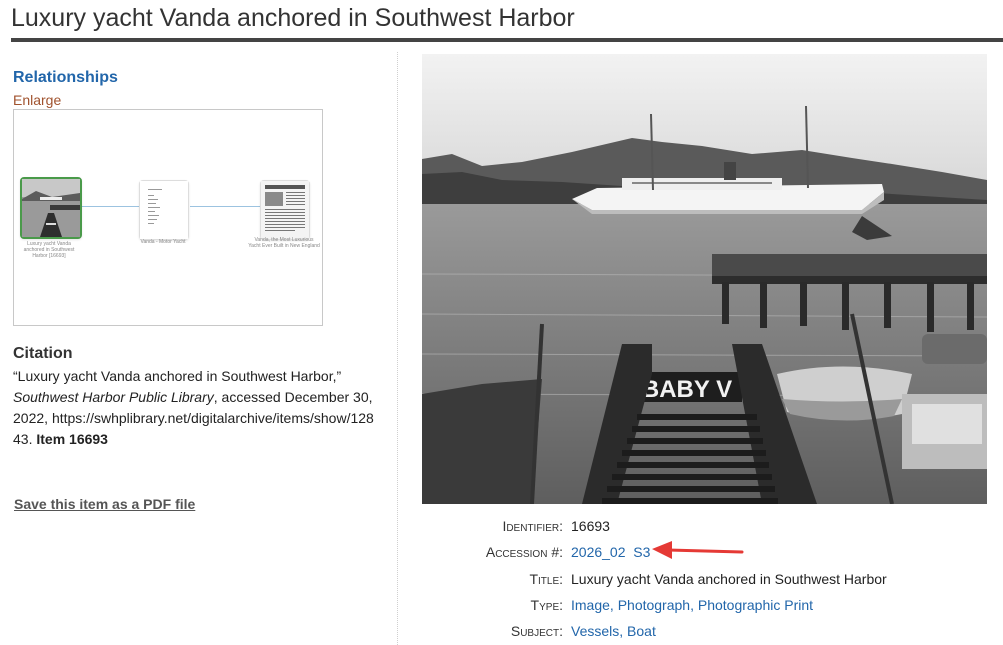 The width and height of the screenshot is (1003, 645). I want to click on metadata-identifier: Identifier: 16693, so click(700, 528).